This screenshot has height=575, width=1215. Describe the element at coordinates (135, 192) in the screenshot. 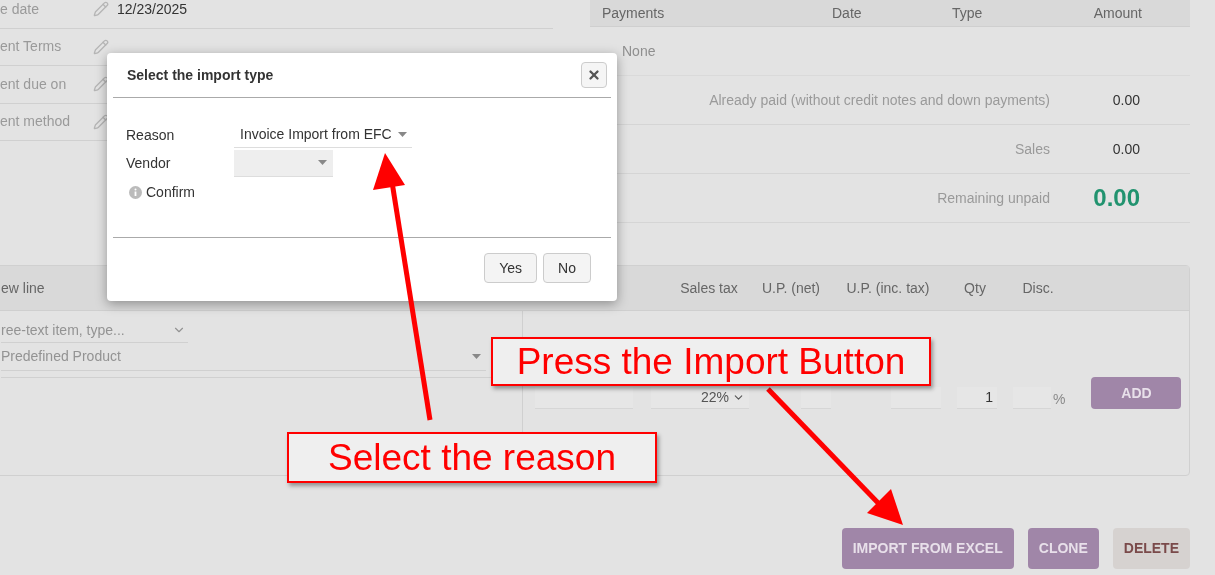

I see `info-icon` at that location.